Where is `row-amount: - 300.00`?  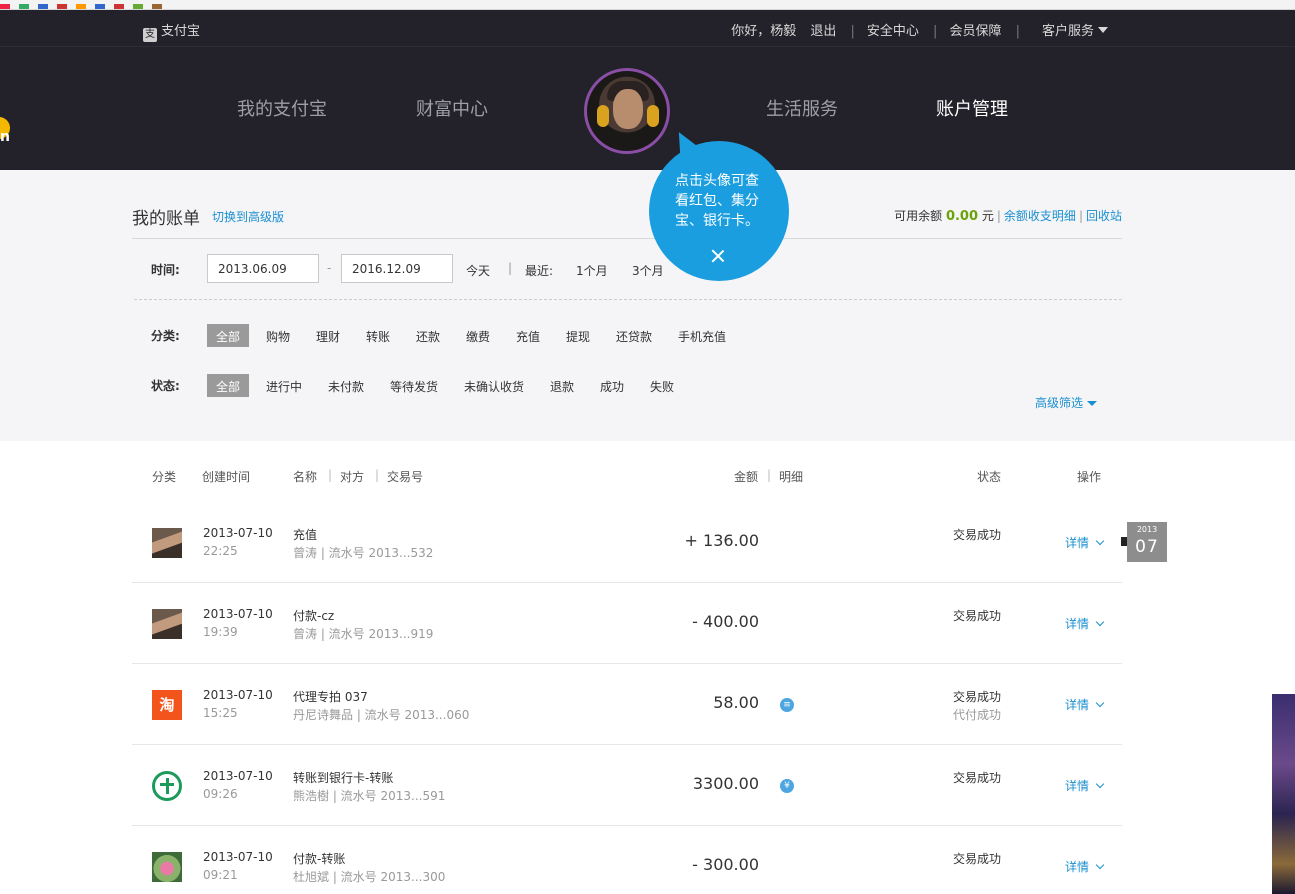
row-amount: - 300.00 is located at coordinates (725, 864).